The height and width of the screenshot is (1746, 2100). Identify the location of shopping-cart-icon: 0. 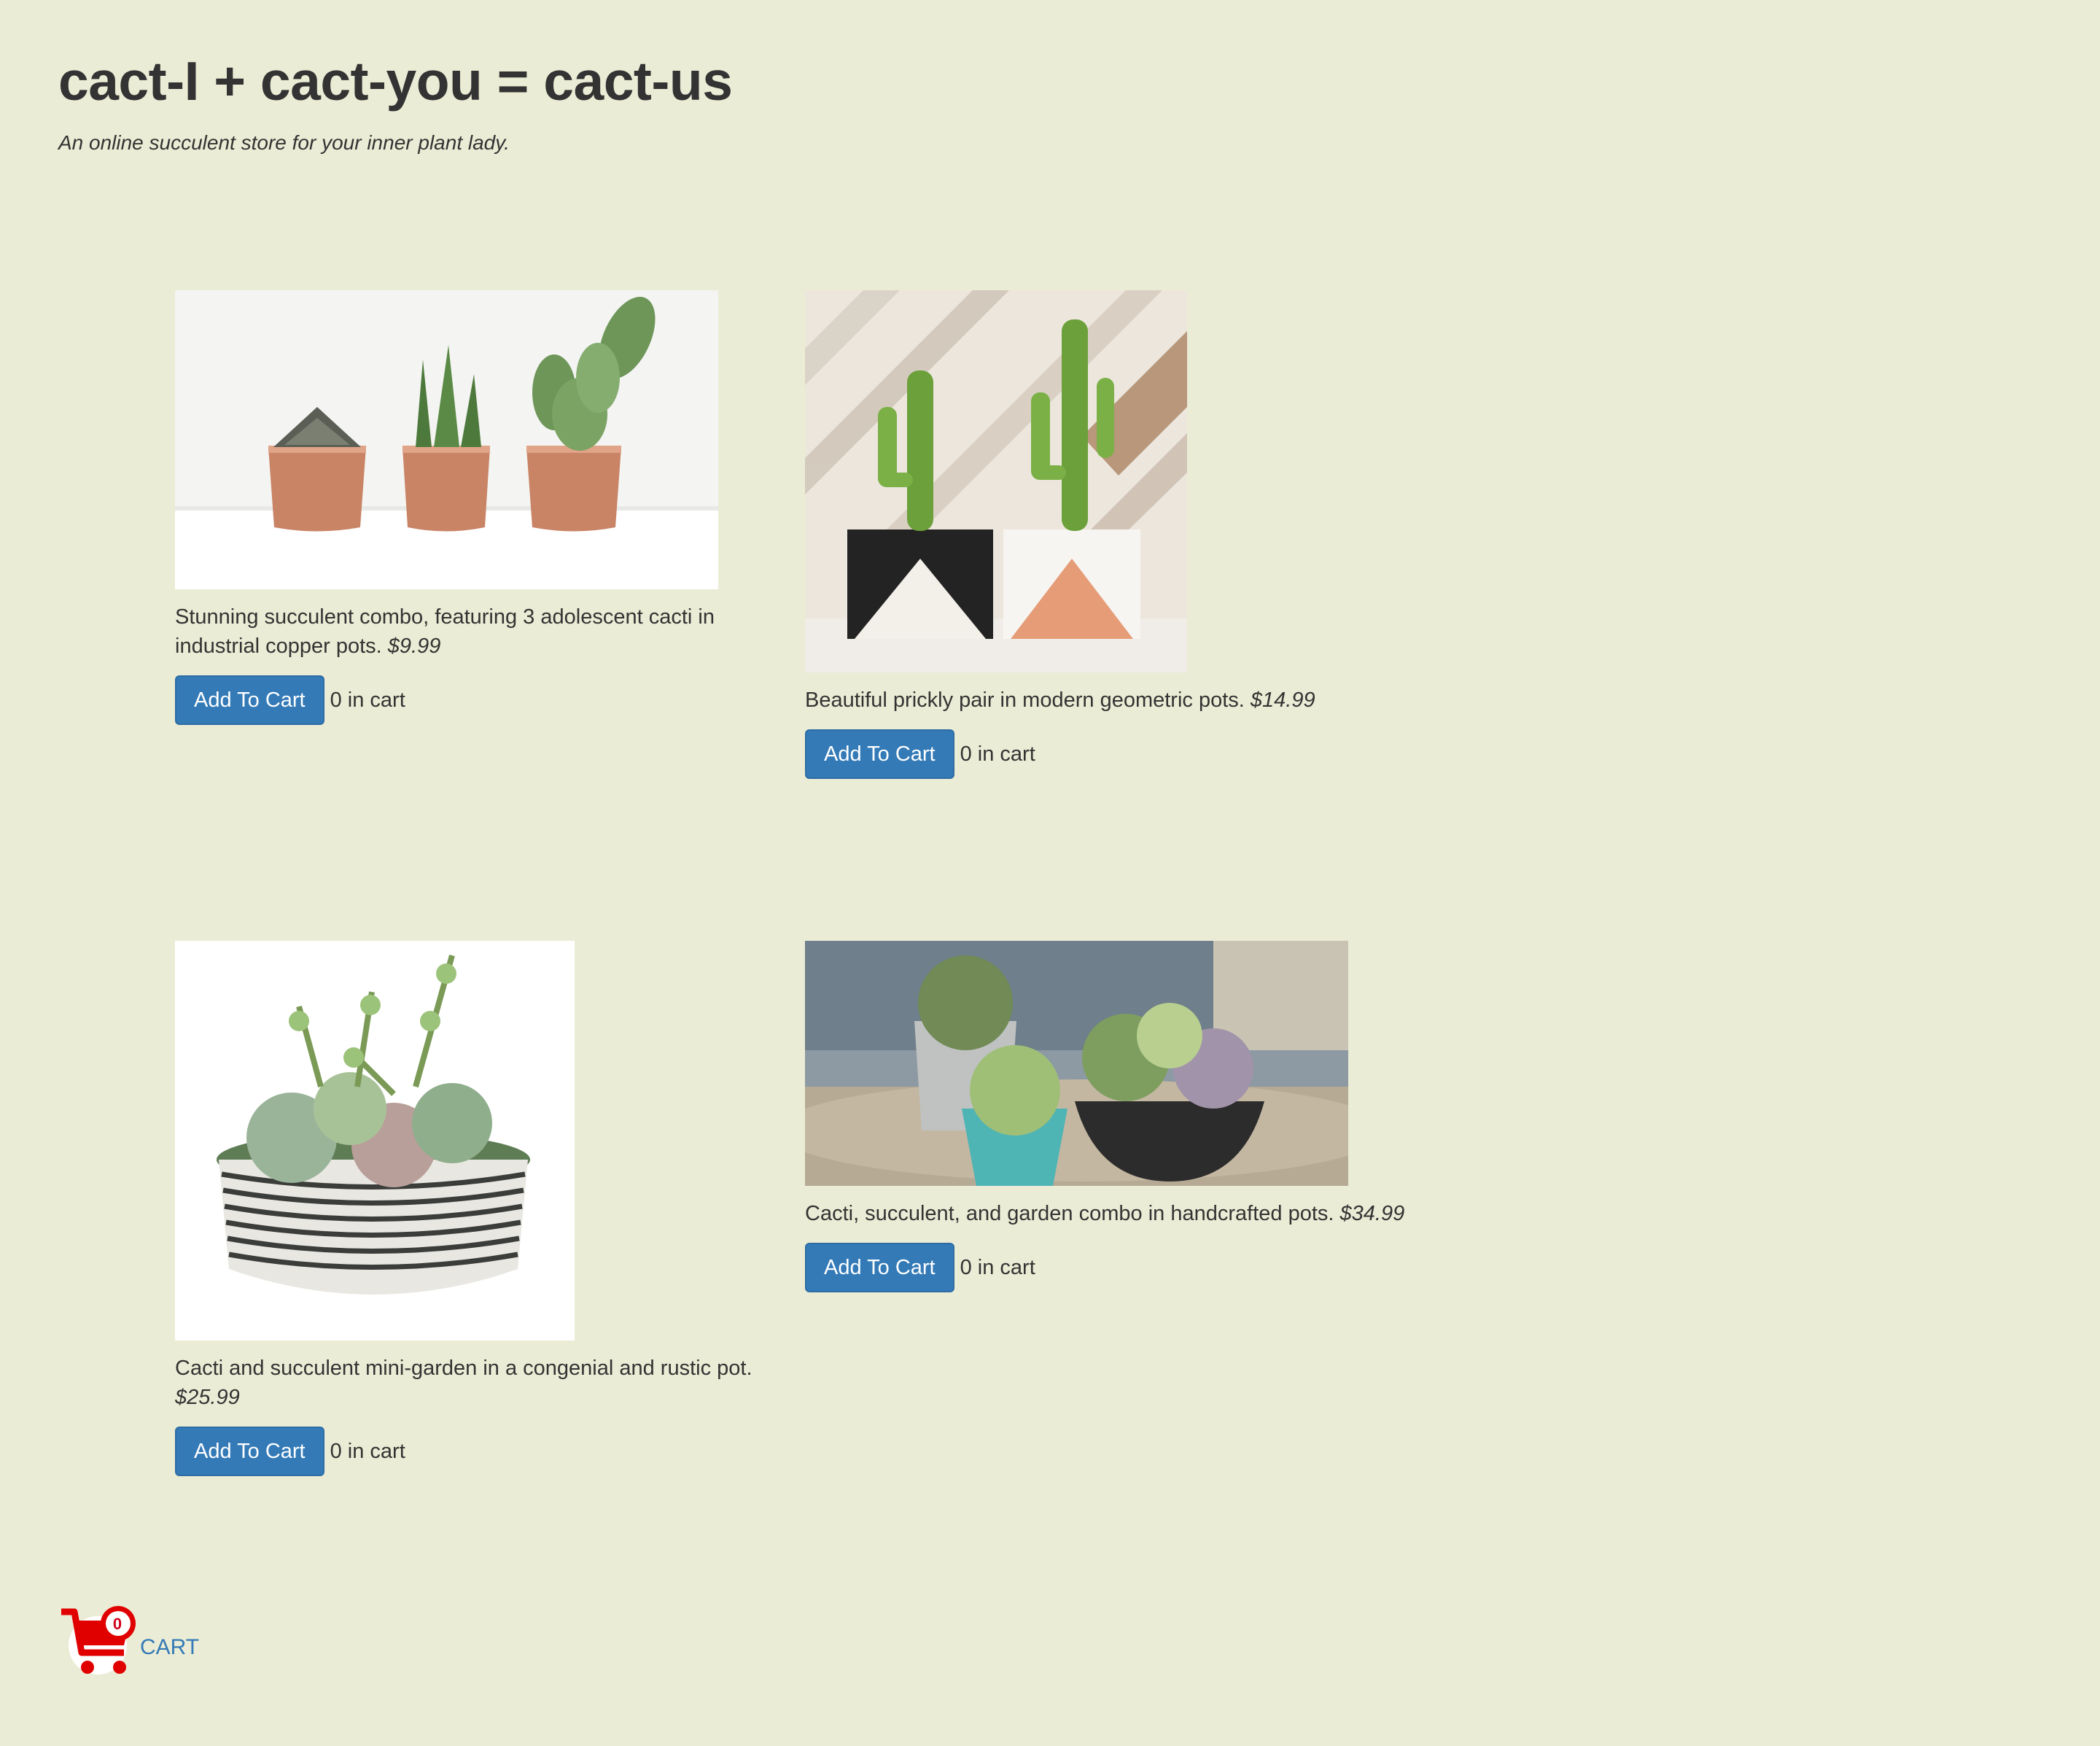
(100, 1642).